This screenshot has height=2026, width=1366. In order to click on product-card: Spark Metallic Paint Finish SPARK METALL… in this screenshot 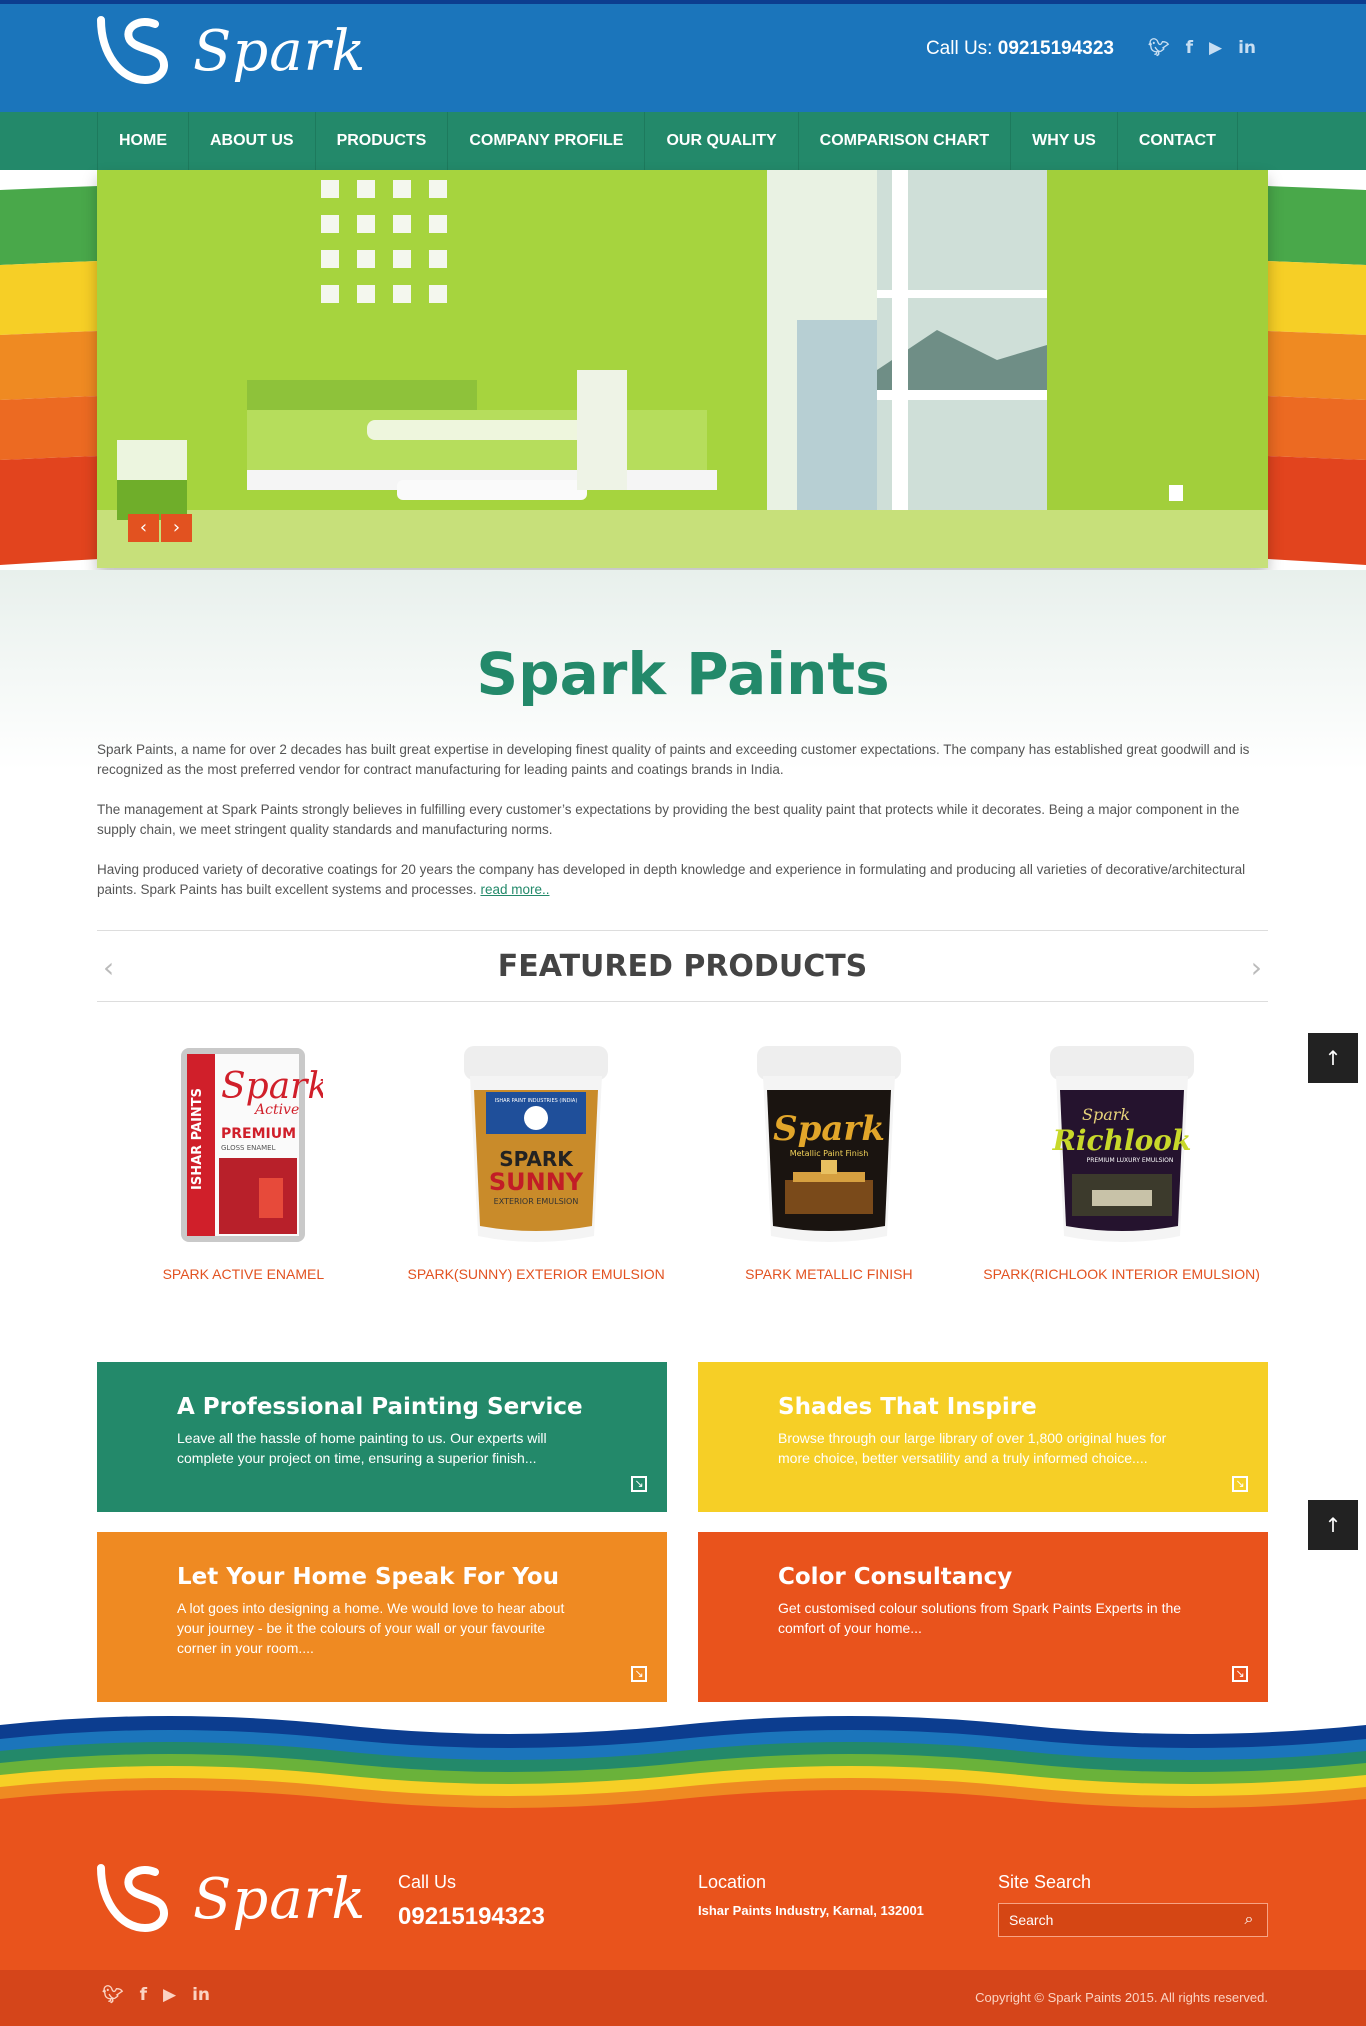, I will do `click(829, 1161)`.